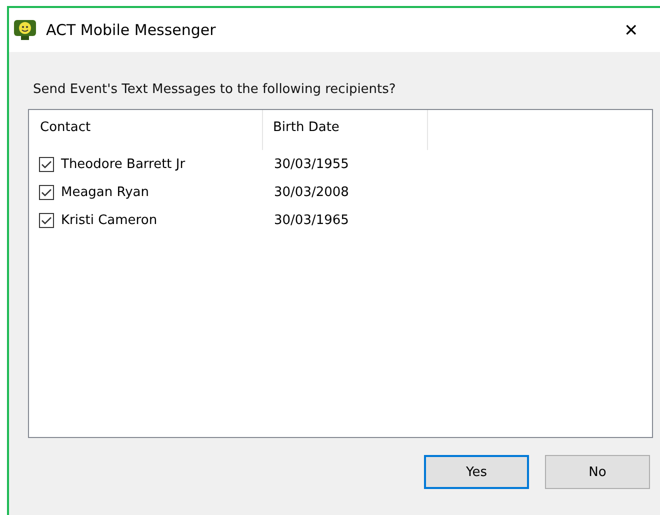 This screenshot has height=515, width=660. I want to click on close-button: ✕, so click(631, 30).